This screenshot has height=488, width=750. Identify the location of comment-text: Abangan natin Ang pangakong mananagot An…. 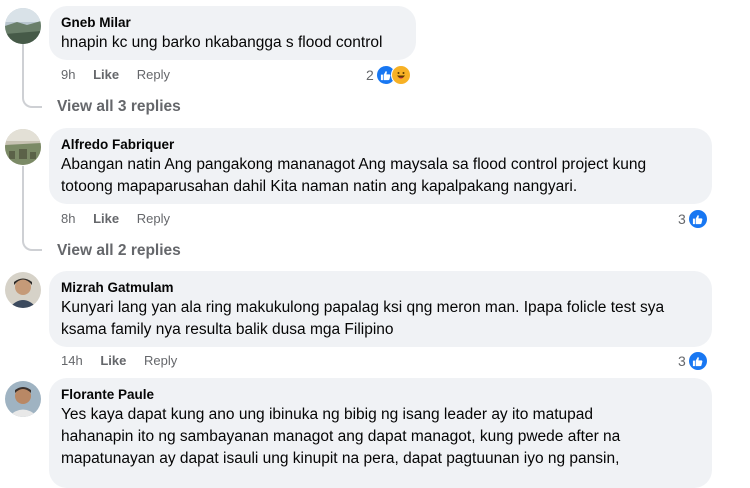
(354, 175).